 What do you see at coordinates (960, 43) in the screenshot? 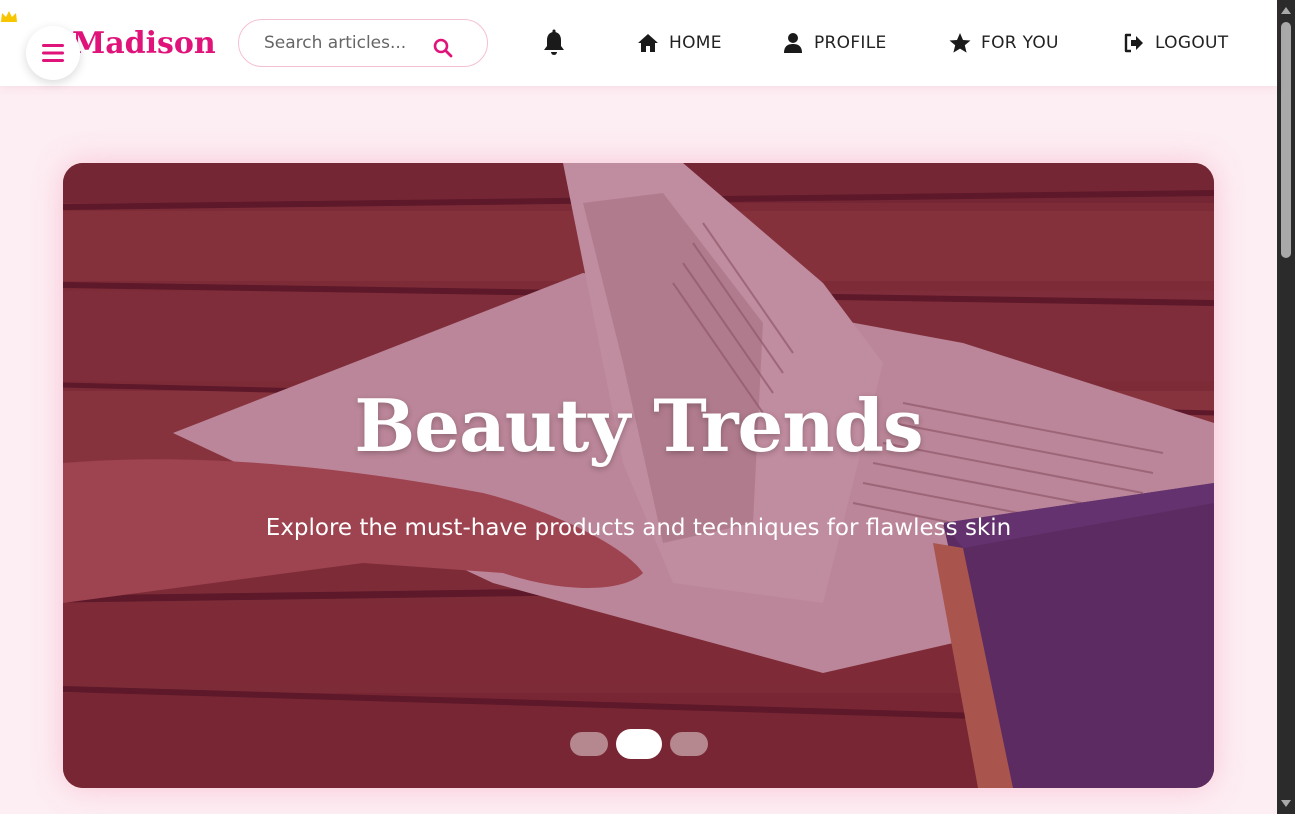
I see `star-icon` at bounding box center [960, 43].